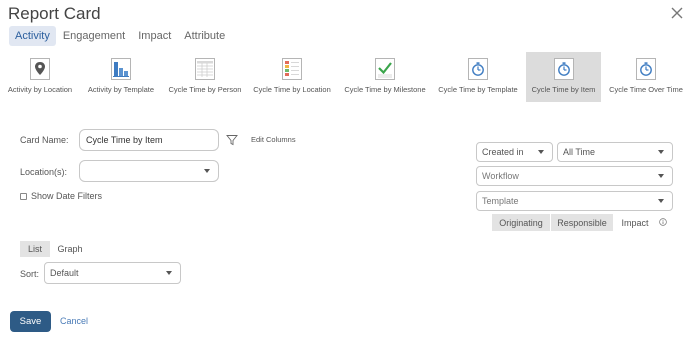 The image size is (688, 342). What do you see at coordinates (23, 196) in the screenshot?
I see `show-date-filters-checkbox` at bounding box center [23, 196].